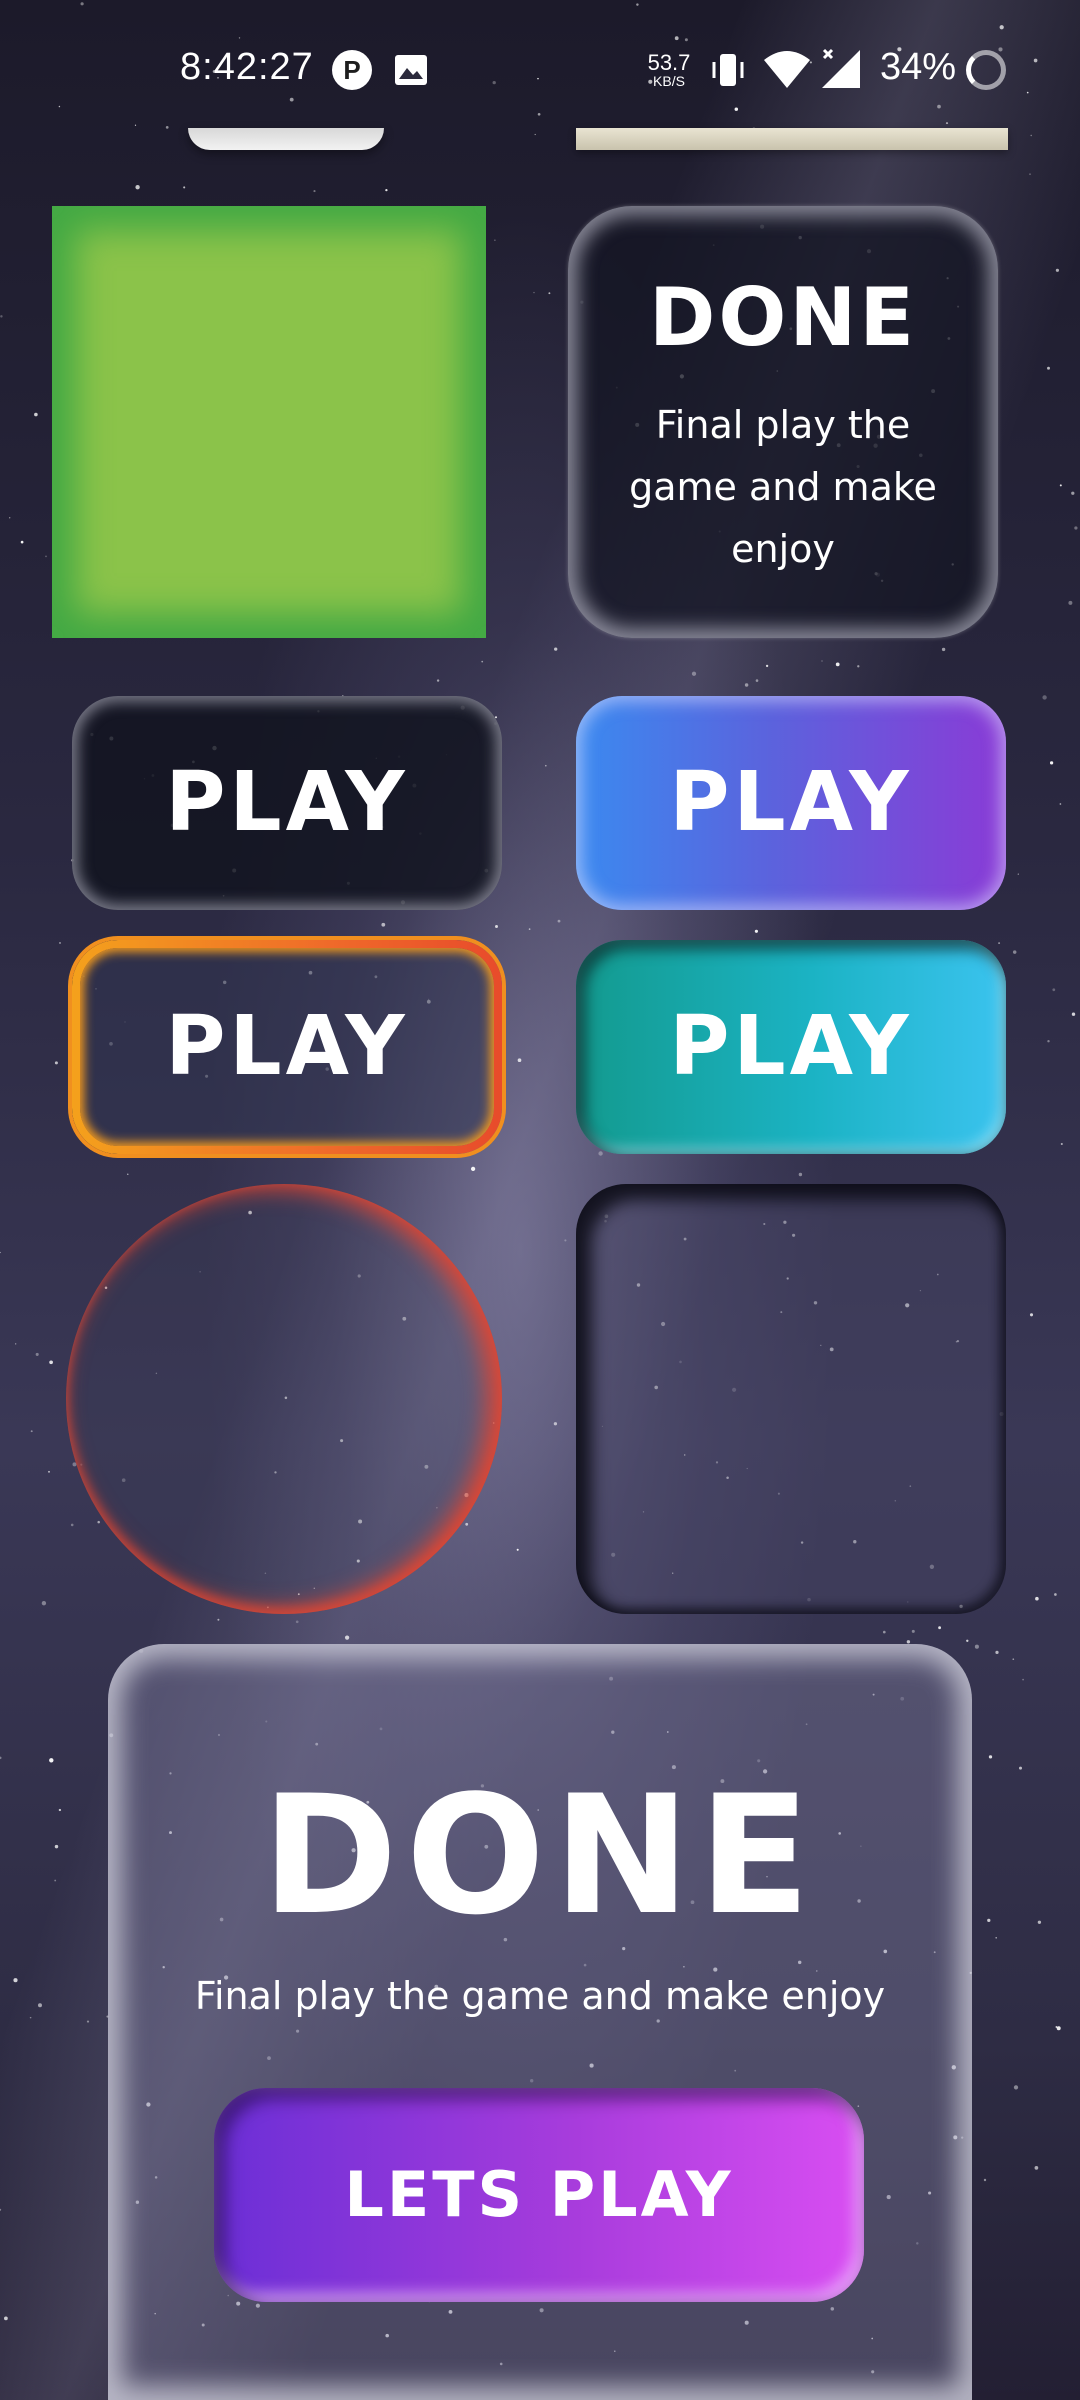 The width and height of the screenshot is (1080, 2400). I want to click on play-button-orange: PLAY, so click(287, 1047).